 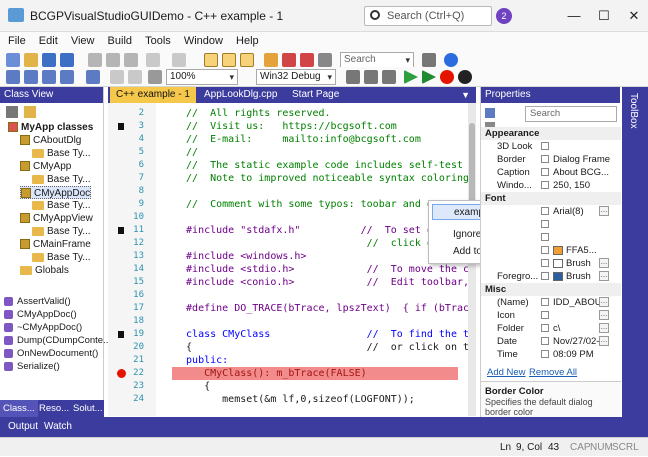 I want to click on remove-all-link: Remove All, so click(x=553, y=372).